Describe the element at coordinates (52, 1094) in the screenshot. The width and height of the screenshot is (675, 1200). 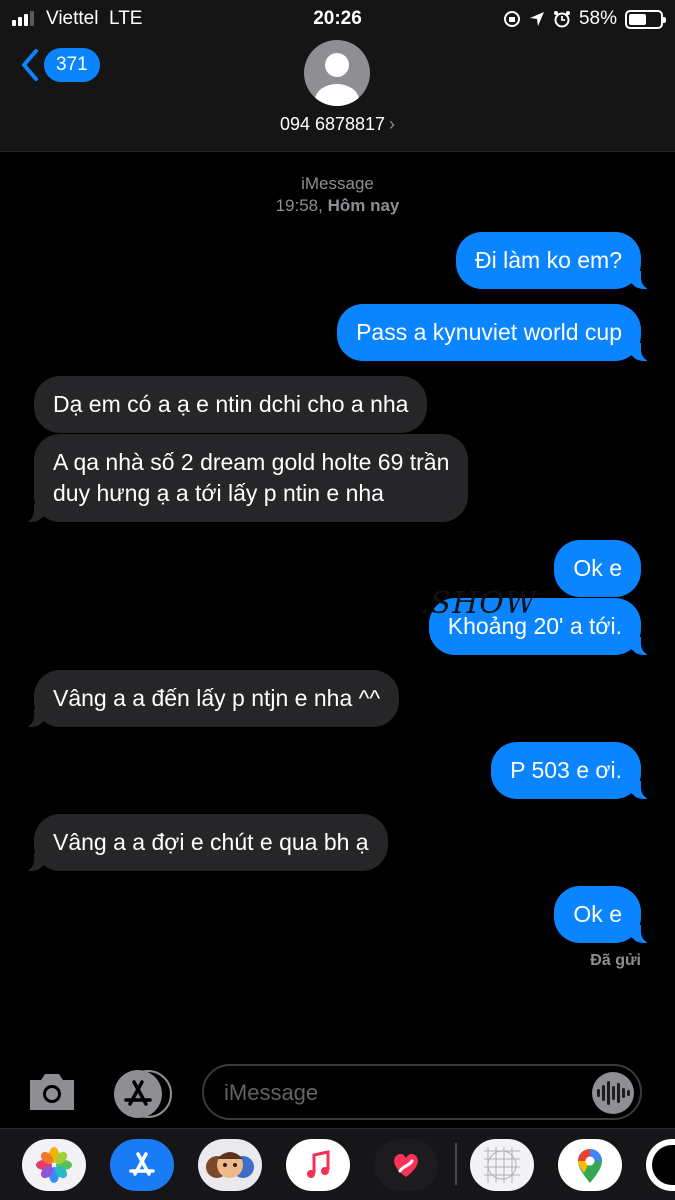
I see `camera-icon` at that location.